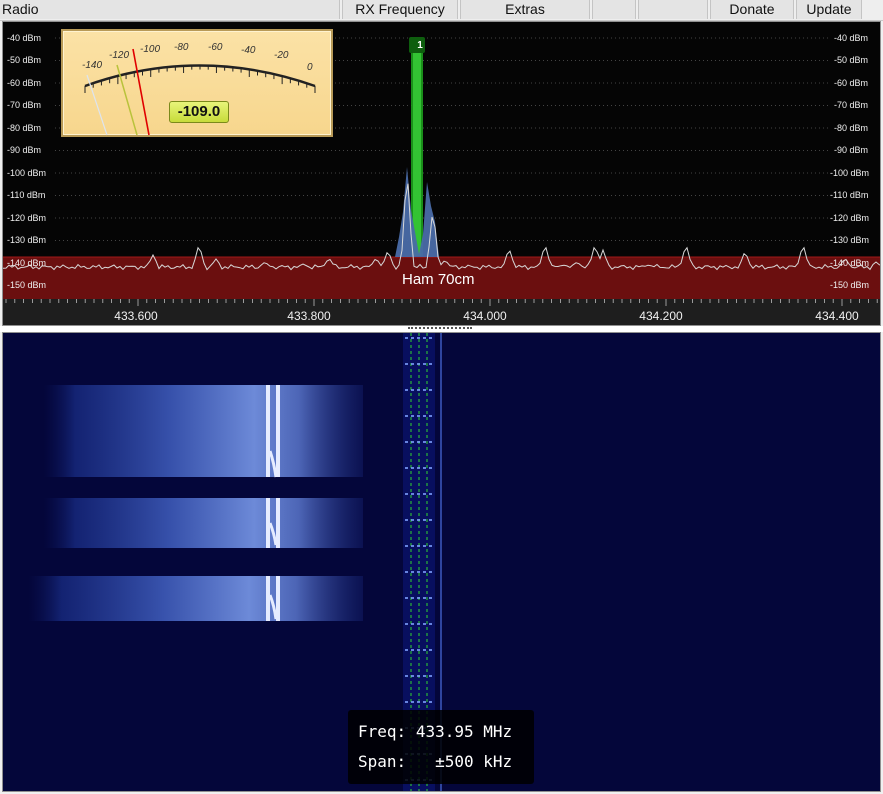  I want to click on dbm-label-left: -110 dBm, so click(26, 195).